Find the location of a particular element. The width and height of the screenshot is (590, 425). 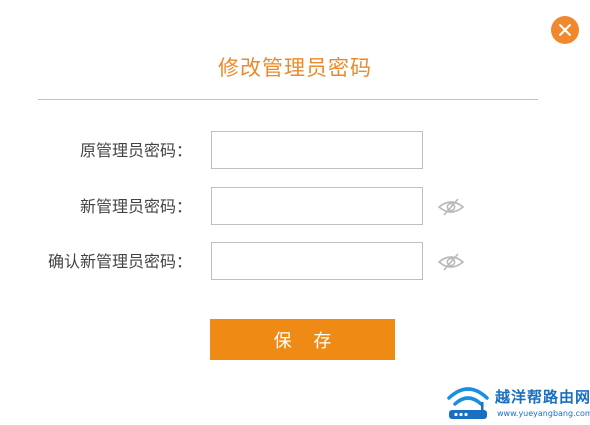

close-icon is located at coordinates (565, 30).